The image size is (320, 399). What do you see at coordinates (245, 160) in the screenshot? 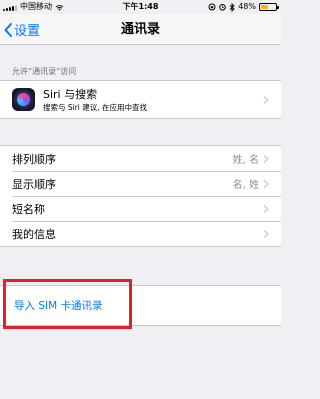
I see `row-value: 姓, 名` at bounding box center [245, 160].